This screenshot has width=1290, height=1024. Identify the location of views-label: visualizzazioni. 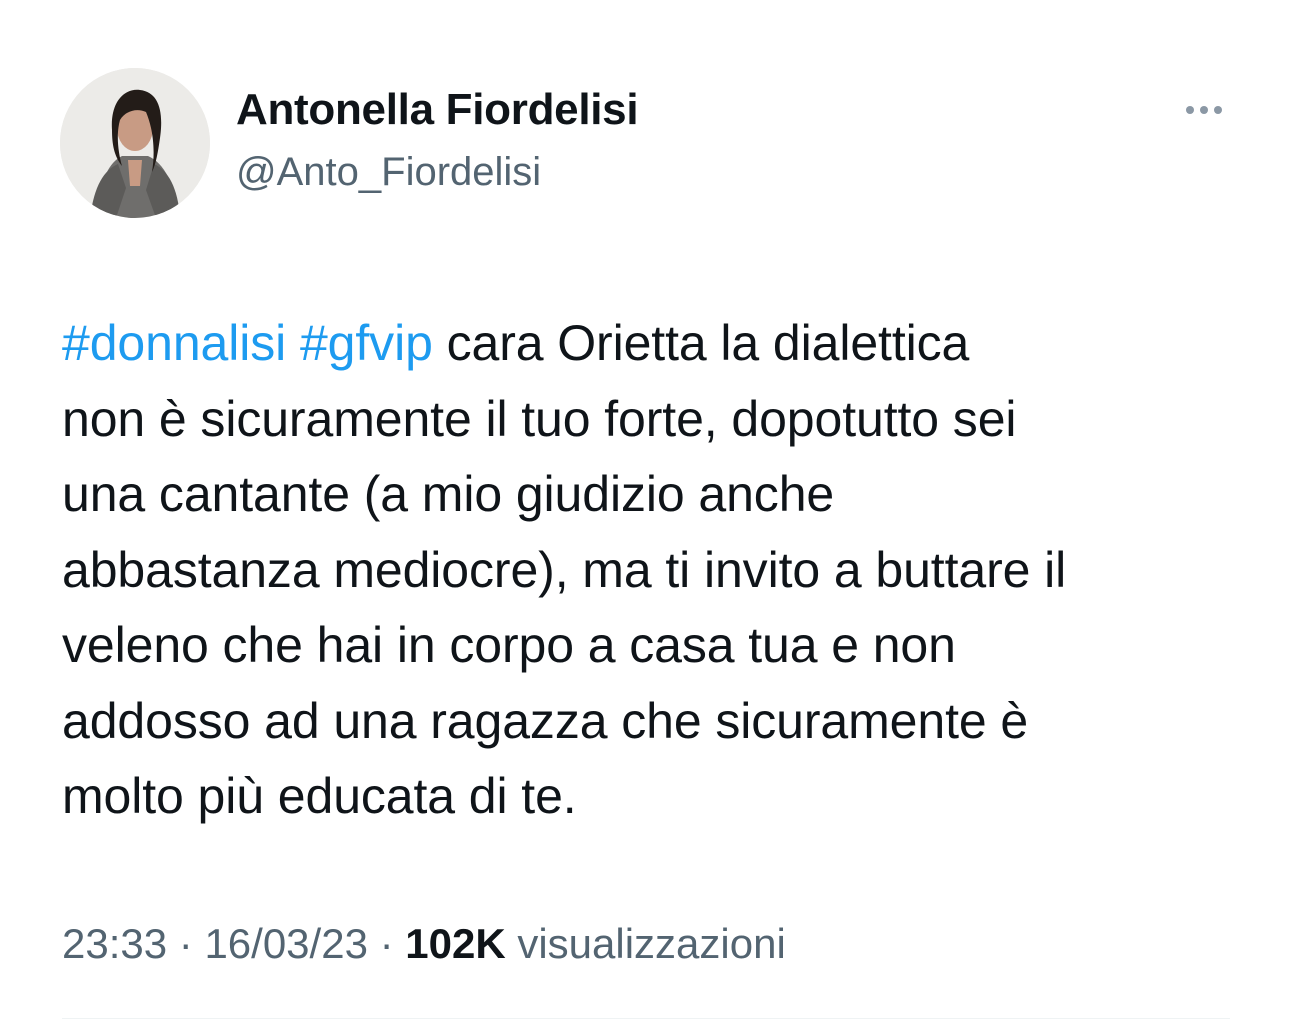
(645, 943).